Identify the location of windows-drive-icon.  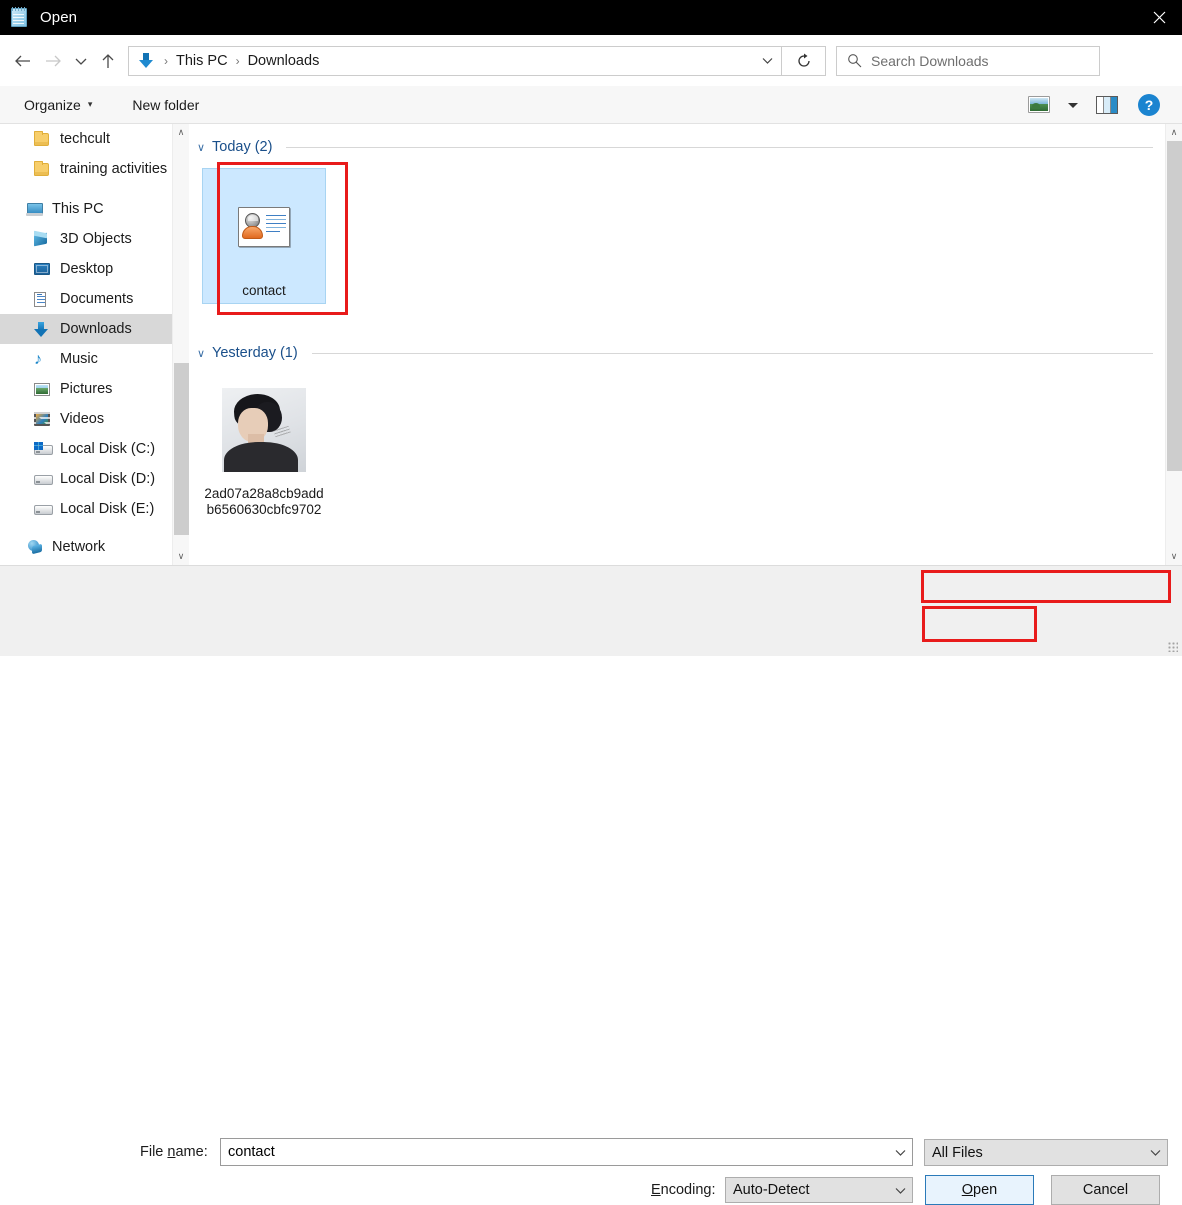
(46, 449).